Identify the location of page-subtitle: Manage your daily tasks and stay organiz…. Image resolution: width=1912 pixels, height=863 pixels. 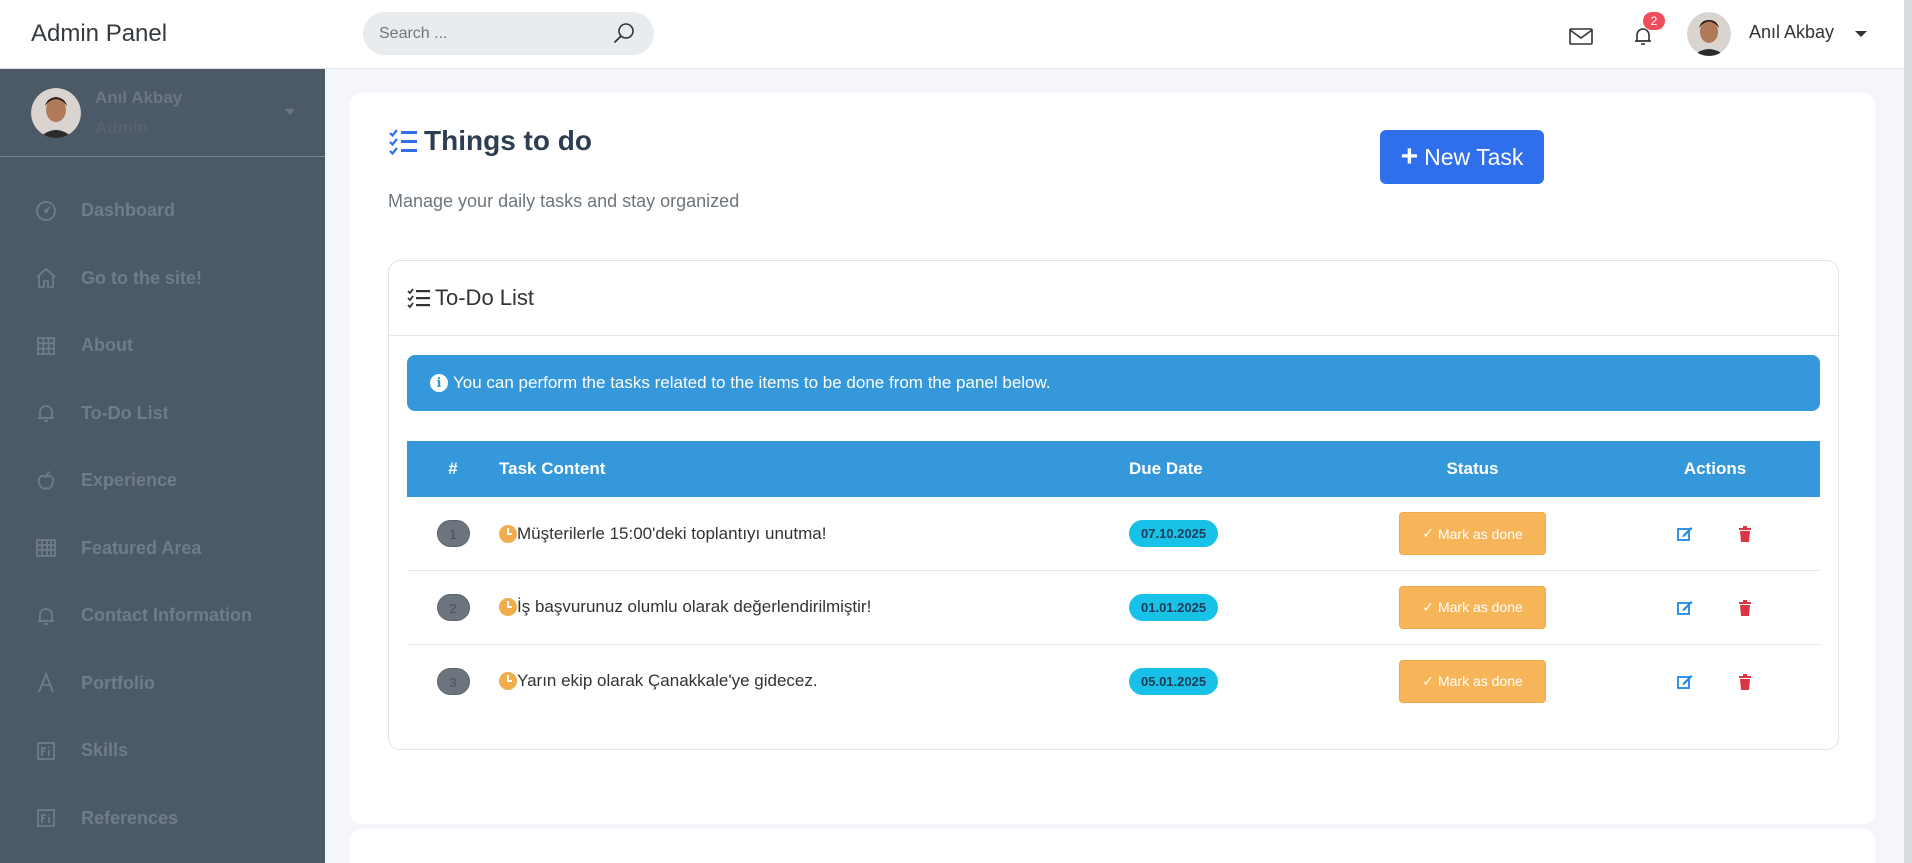
(564, 201).